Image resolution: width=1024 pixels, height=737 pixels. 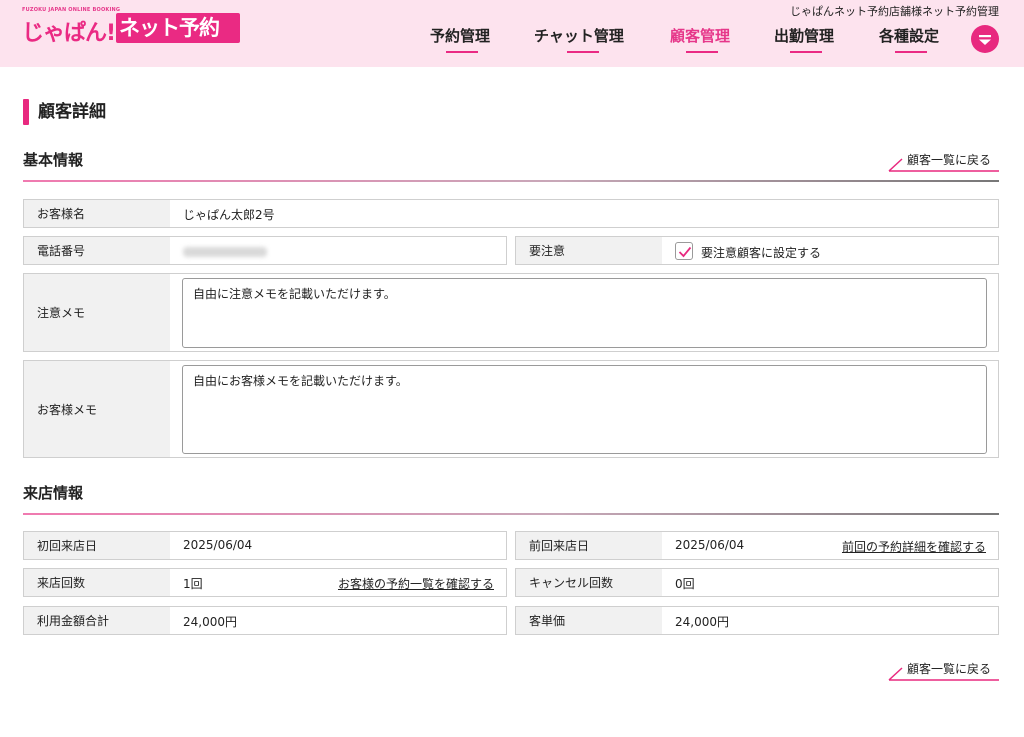 What do you see at coordinates (589, 250) in the screenshot?
I see `field-label: 要注意` at bounding box center [589, 250].